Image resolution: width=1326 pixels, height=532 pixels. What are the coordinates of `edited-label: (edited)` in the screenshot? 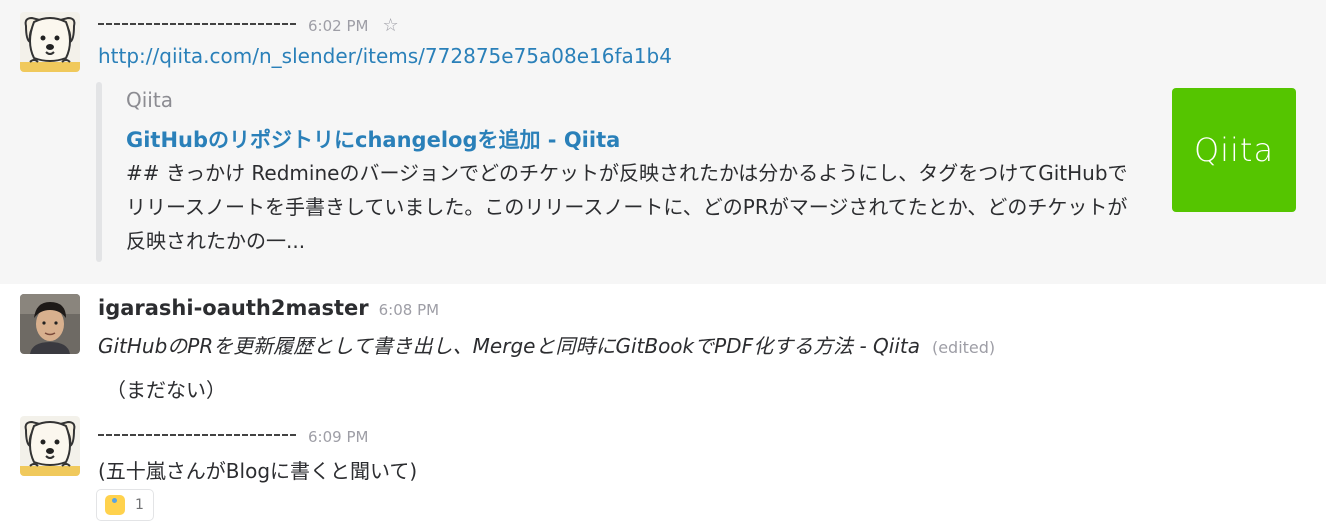 It's located at (963, 347).